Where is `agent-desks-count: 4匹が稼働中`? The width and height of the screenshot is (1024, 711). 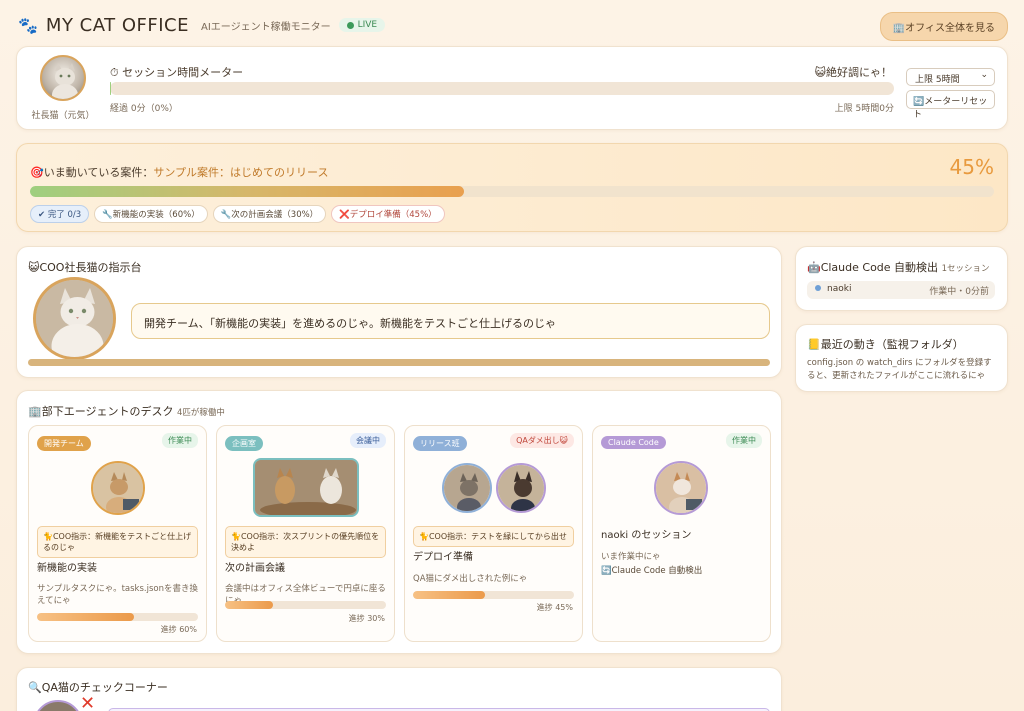 agent-desks-count: 4匹が稼働中 is located at coordinates (200, 413).